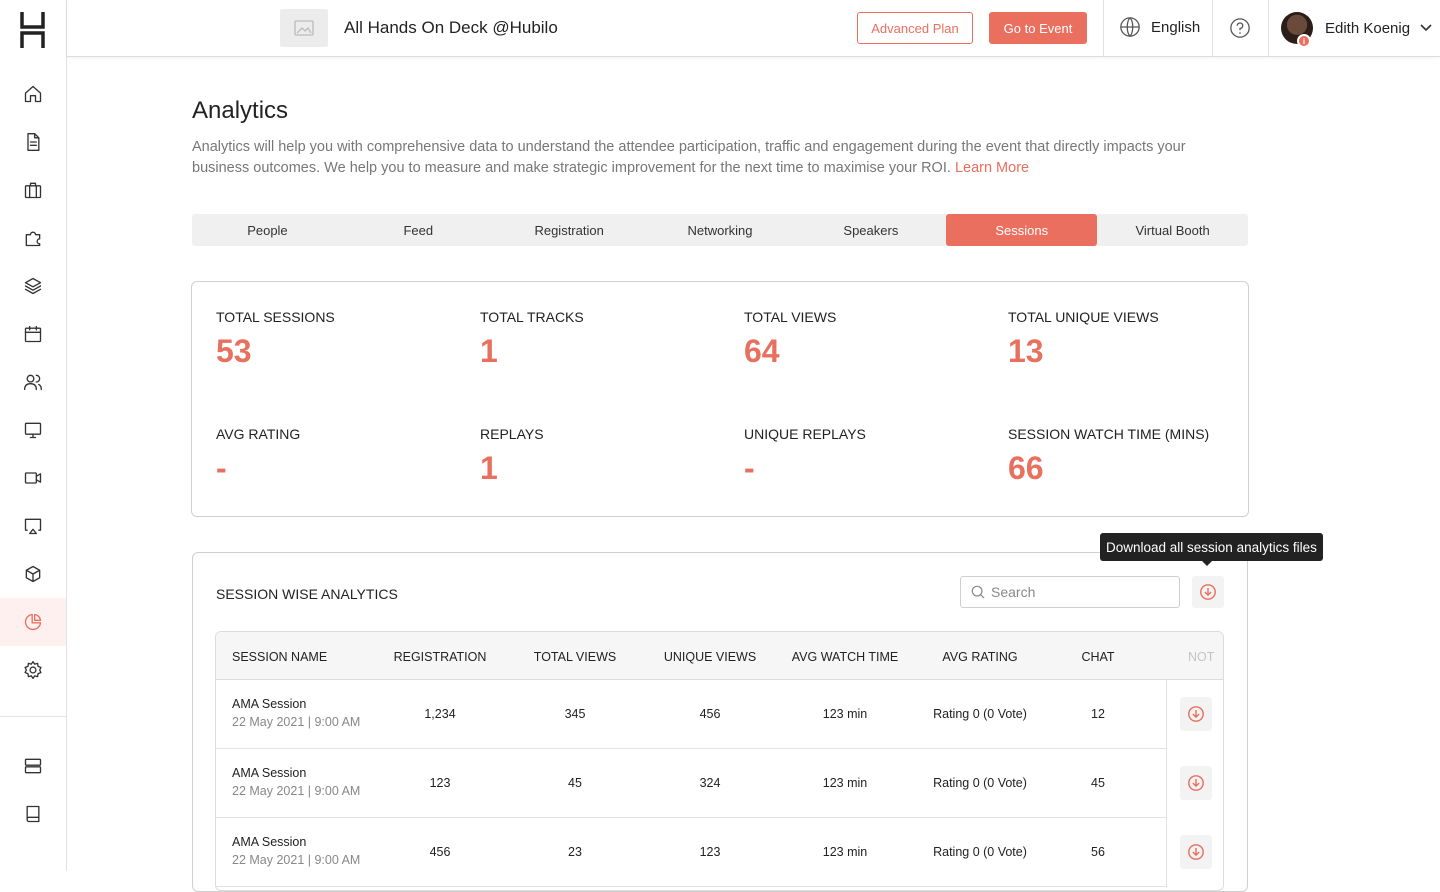 This screenshot has height=892, width=1440. I want to click on unique-views-cell: 123, so click(710, 852).